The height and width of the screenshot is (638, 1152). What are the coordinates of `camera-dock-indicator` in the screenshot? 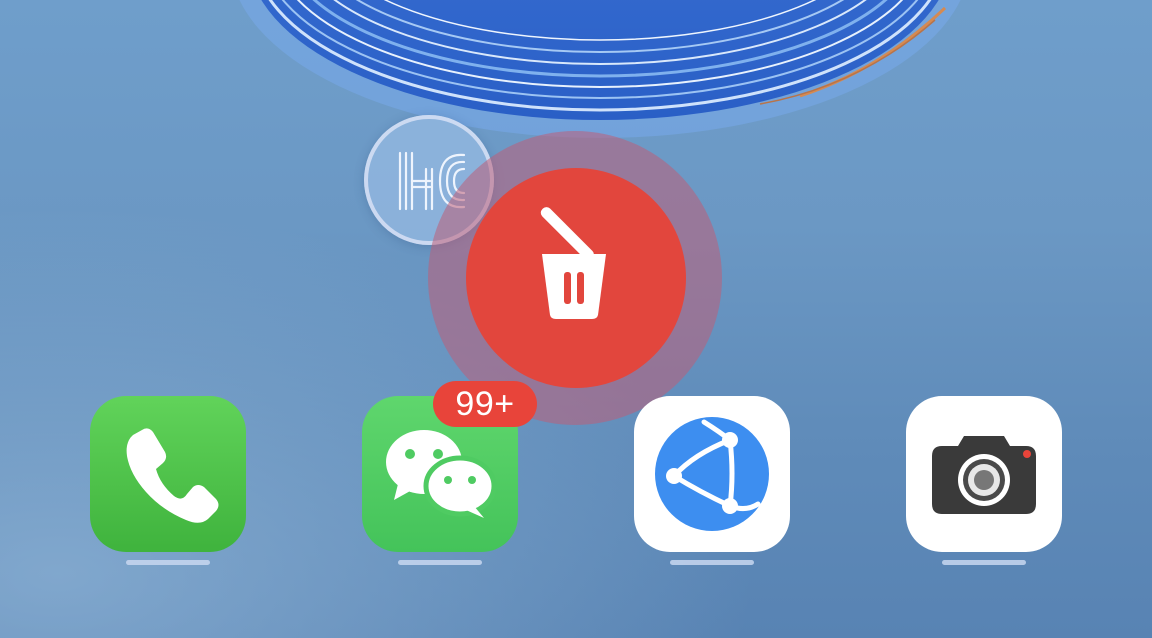 It's located at (984, 562).